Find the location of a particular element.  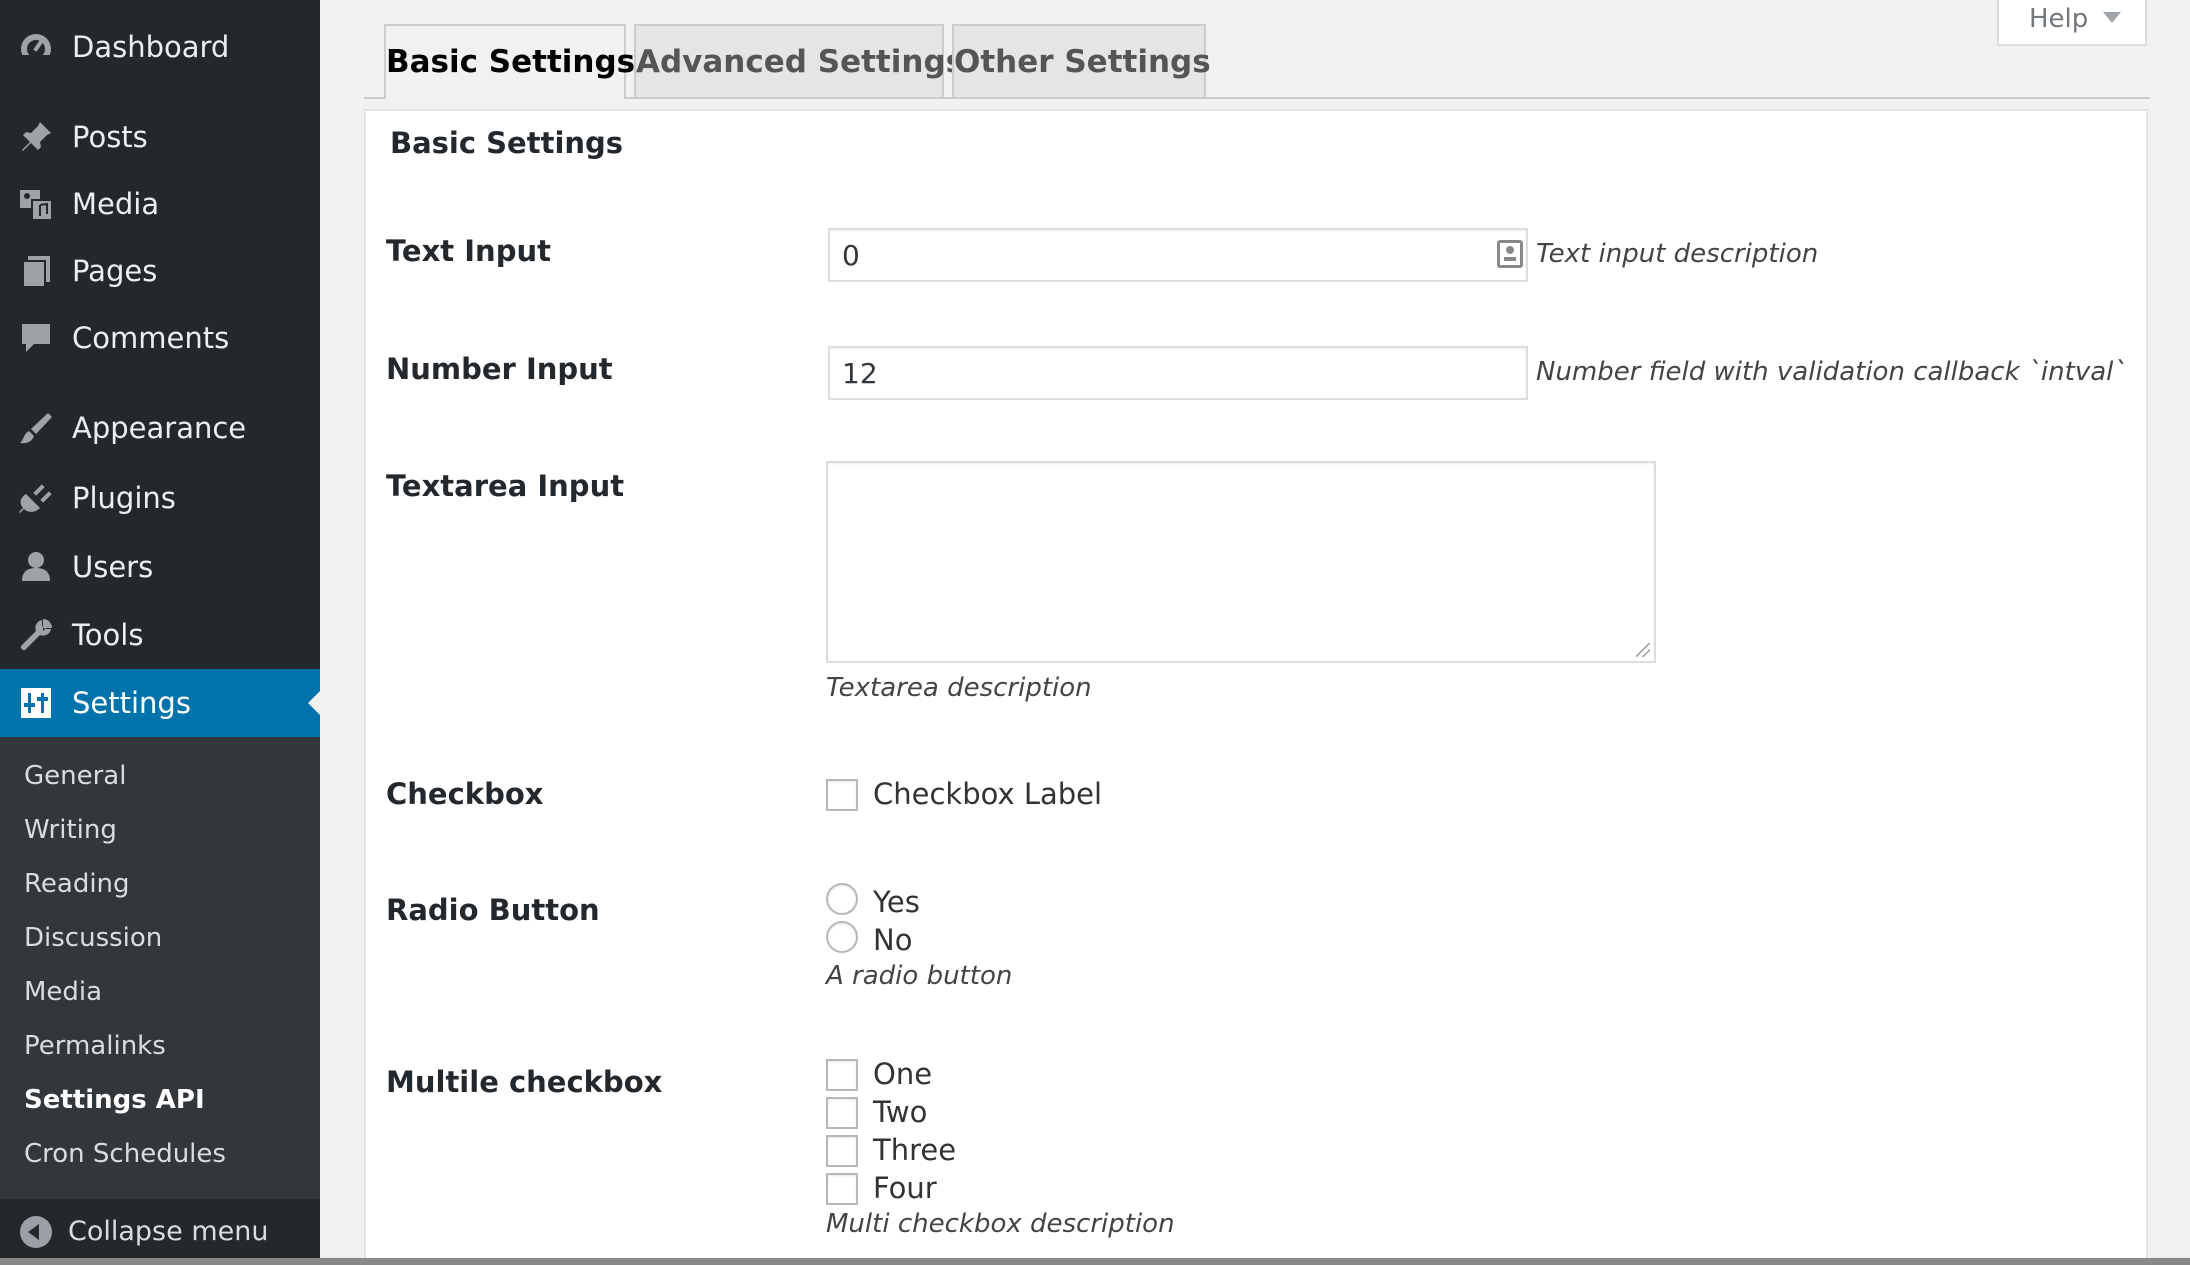

tab-basic-settings: Basic Settings is located at coordinates (509, 61).